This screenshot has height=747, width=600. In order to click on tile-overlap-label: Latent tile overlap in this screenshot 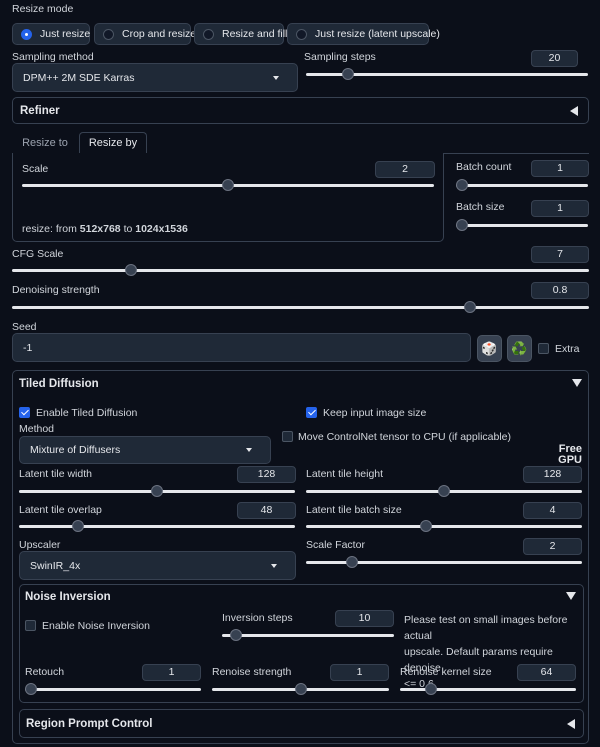, I will do `click(60, 510)`.